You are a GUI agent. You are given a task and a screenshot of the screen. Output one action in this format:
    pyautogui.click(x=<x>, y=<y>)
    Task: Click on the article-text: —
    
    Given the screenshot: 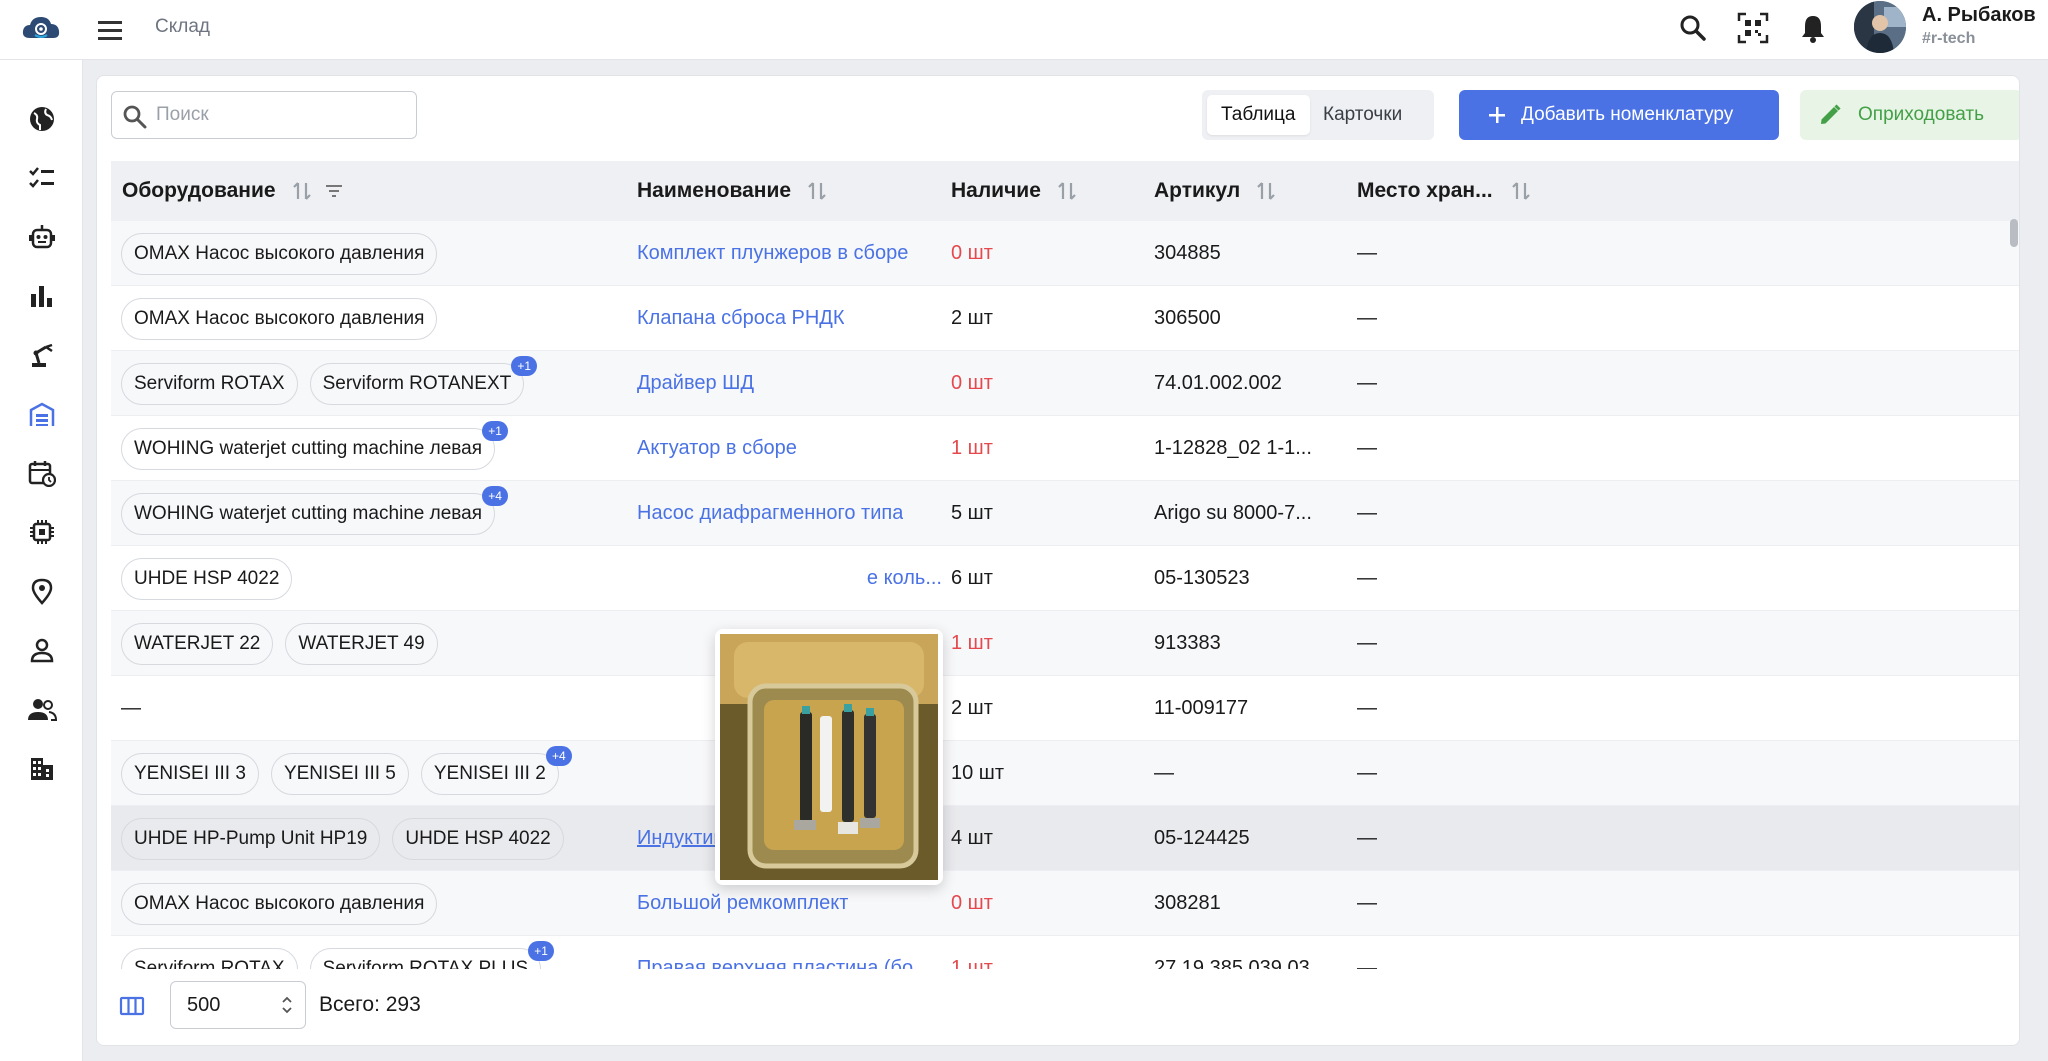 What is the action you would take?
    pyautogui.click(x=1164, y=773)
    